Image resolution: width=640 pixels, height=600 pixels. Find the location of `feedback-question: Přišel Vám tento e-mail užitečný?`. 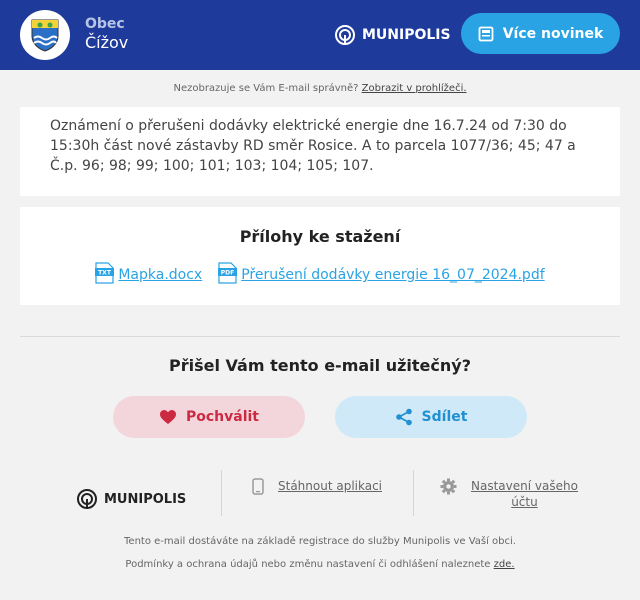

feedback-question: Přišel Vám tento e-mail užitečný? is located at coordinates (320, 365).